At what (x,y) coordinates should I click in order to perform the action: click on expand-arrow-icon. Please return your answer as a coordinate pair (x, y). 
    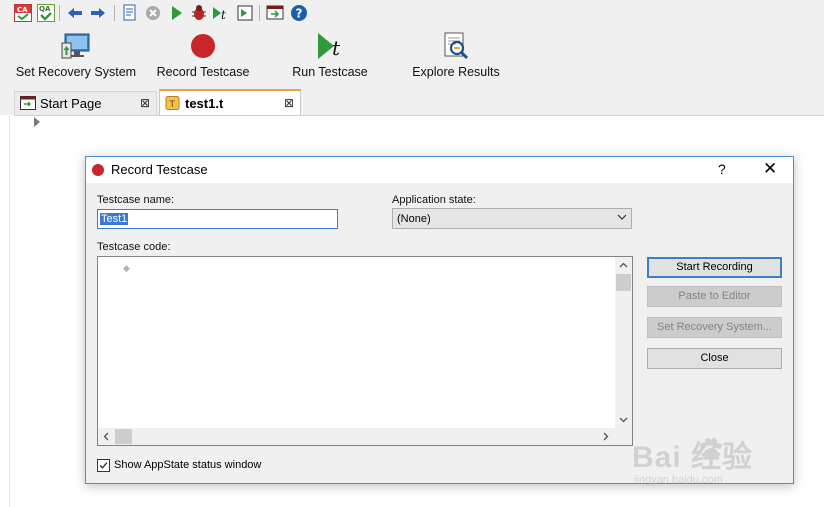
    Looking at the image, I should click on (37, 122).